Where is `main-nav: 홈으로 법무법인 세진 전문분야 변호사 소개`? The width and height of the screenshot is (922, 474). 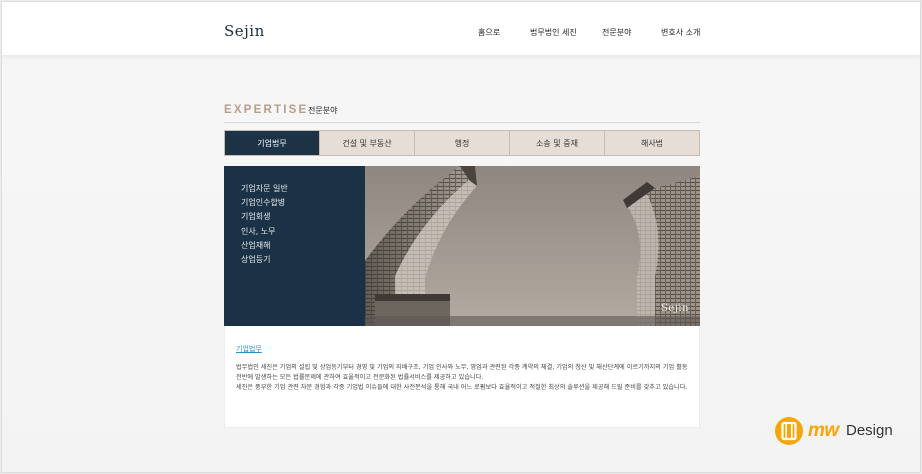 main-nav: 홈으로 법무법인 세진 전문분야 변호사 소개 is located at coordinates (461, 34).